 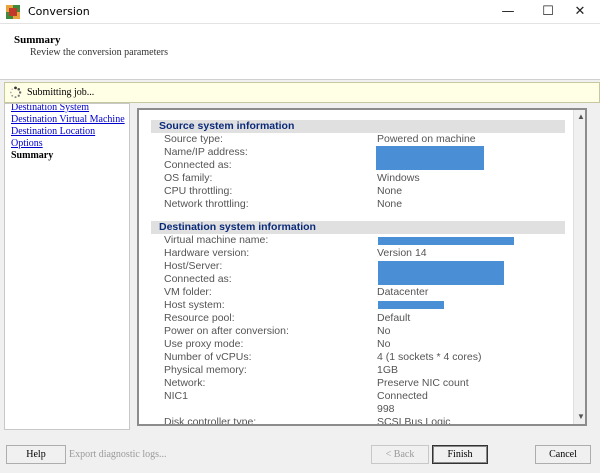 What do you see at coordinates (429, 357) in the screenshot?
I see `row-value: 4 (1 sockets * 4 cores)` at bounding box center [429, 357].